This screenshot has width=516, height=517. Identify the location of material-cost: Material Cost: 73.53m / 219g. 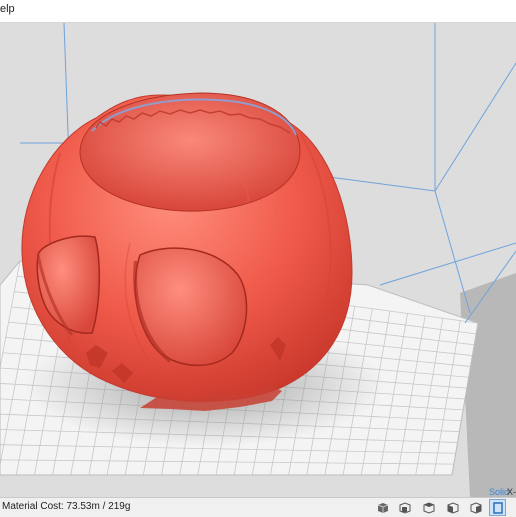
(66, 506).